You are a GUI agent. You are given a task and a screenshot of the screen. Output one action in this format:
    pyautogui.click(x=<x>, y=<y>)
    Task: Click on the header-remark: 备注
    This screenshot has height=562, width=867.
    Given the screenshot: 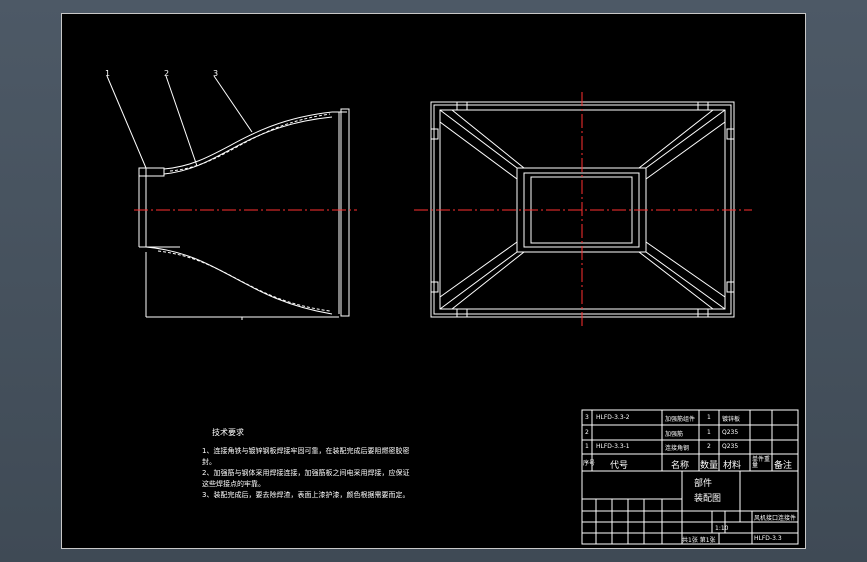 What is the action you would take?
    pyautogui.click(x=783, y=466)
    